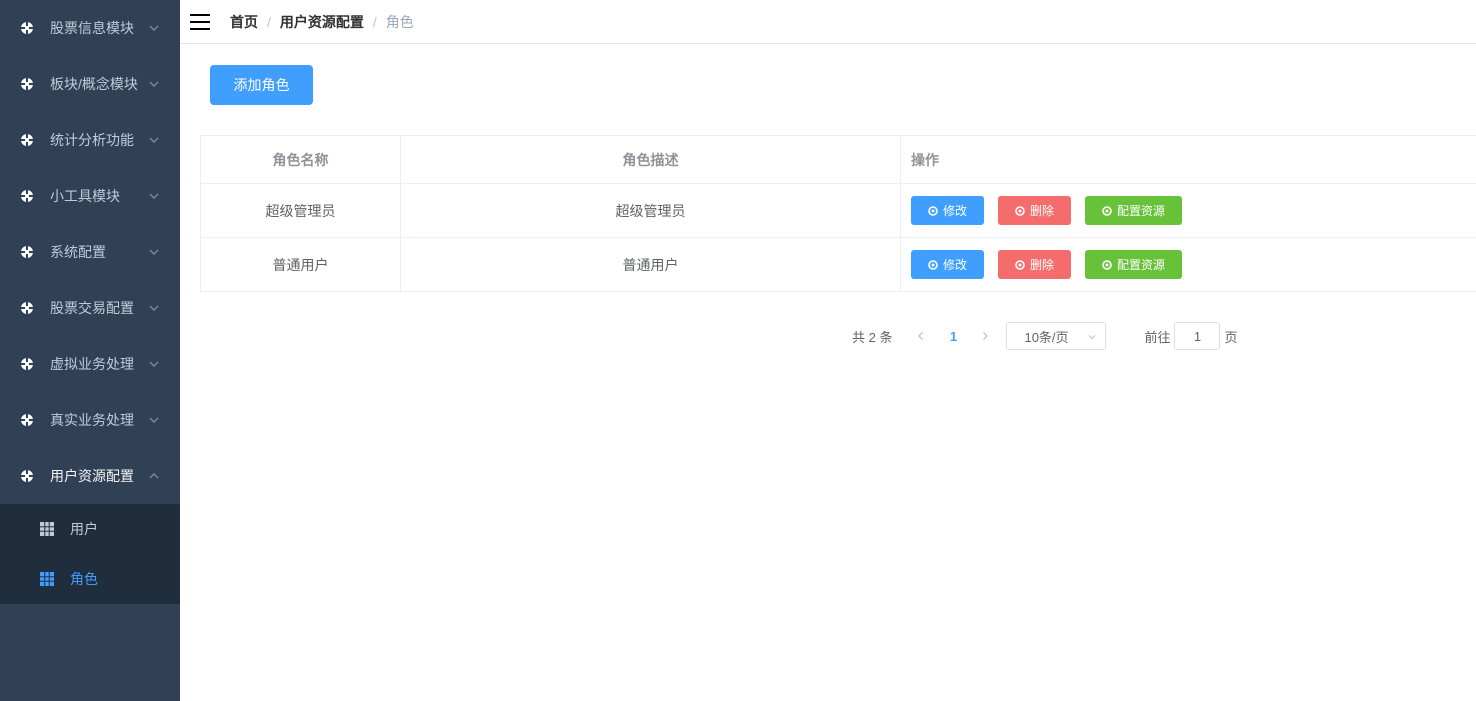 This screenshot has height=701, width=1476. Describe the element at coordinates (244, 22) in the screenshot. I see `breadcrumb-home: 首页` at that location.